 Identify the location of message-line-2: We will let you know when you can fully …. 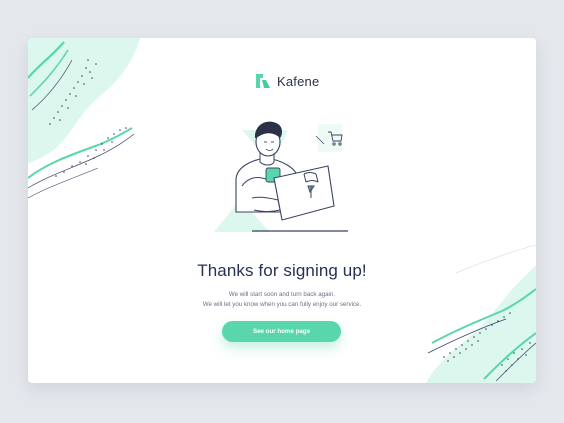
(282, 304).